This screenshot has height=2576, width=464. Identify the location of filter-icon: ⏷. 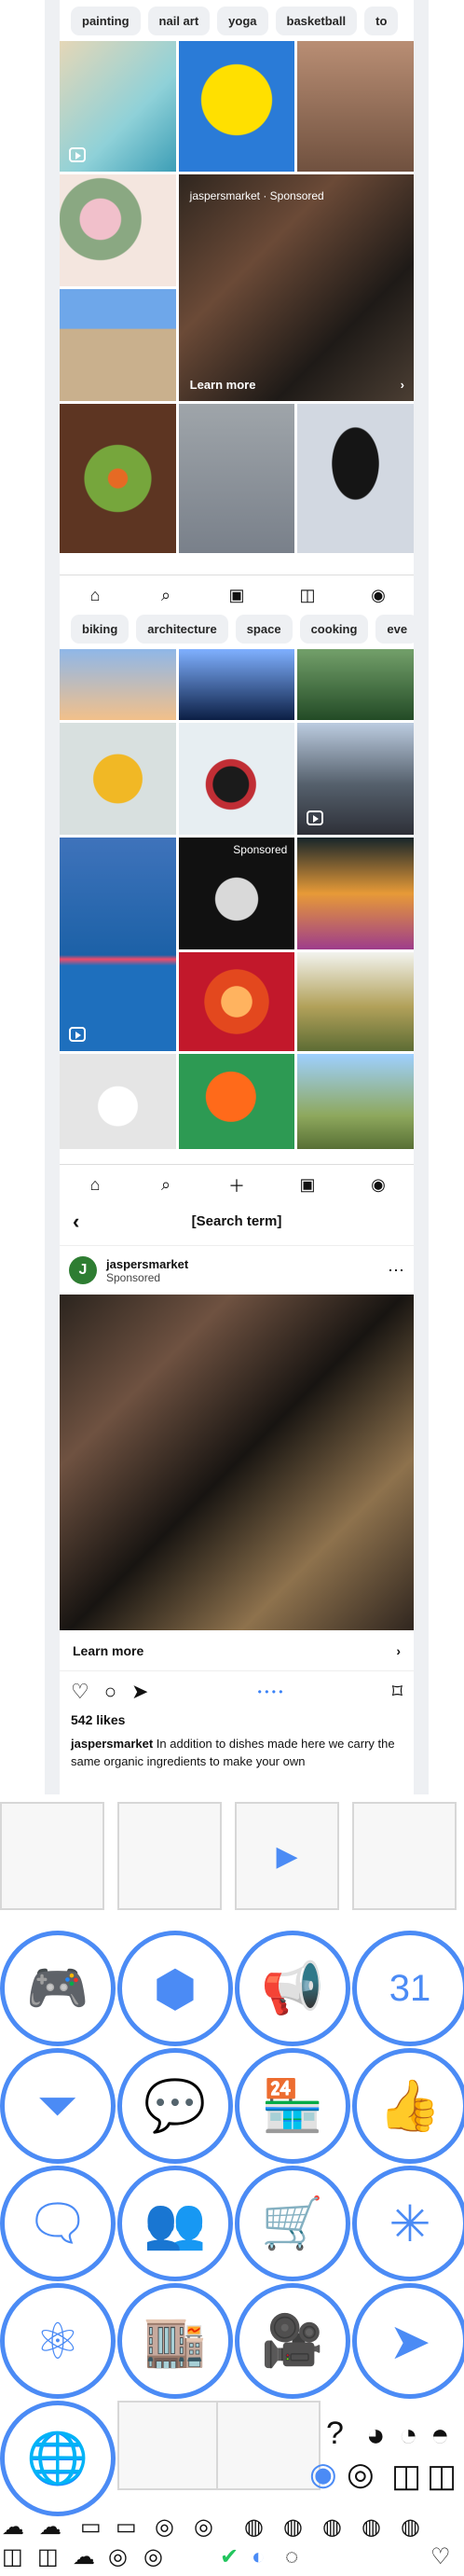
(58, 2106).